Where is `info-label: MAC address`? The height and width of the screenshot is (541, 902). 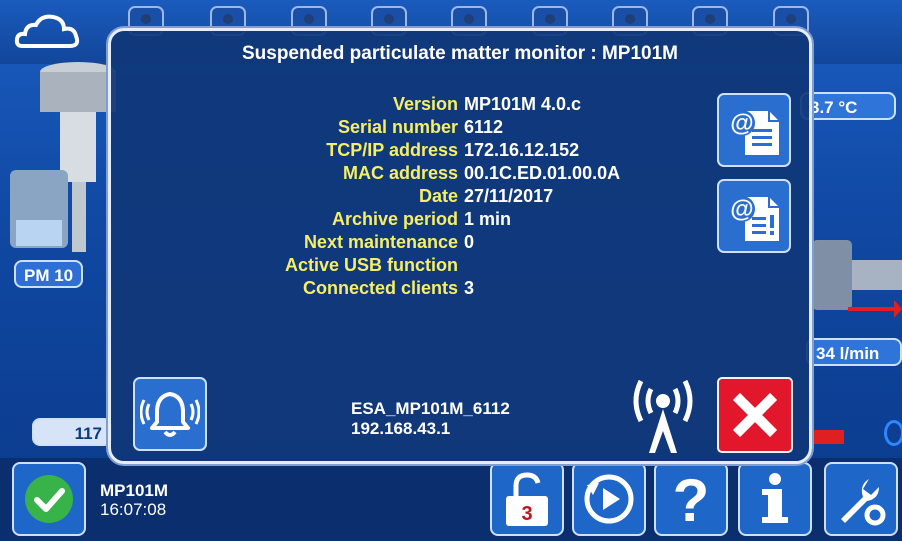
info-label: MAC address is located at coordinates (400, 173).